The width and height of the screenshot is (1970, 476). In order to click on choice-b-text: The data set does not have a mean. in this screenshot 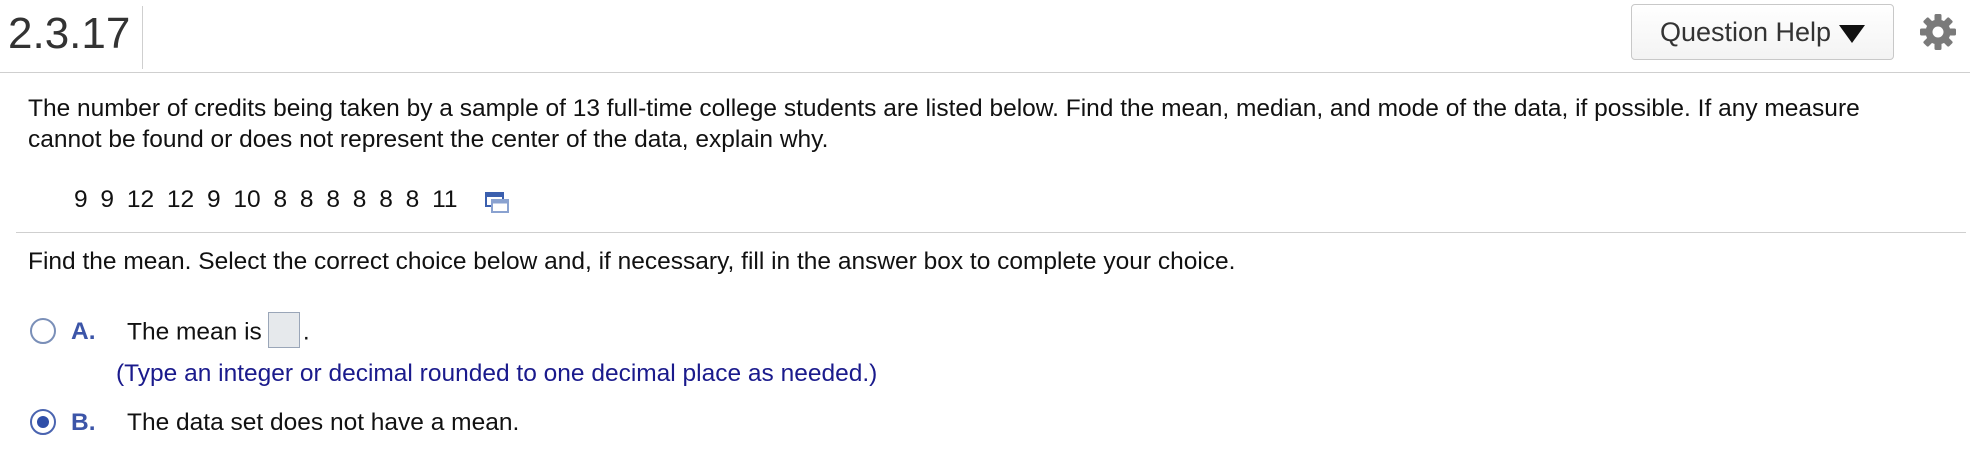, I will do `click(323, 422)`.